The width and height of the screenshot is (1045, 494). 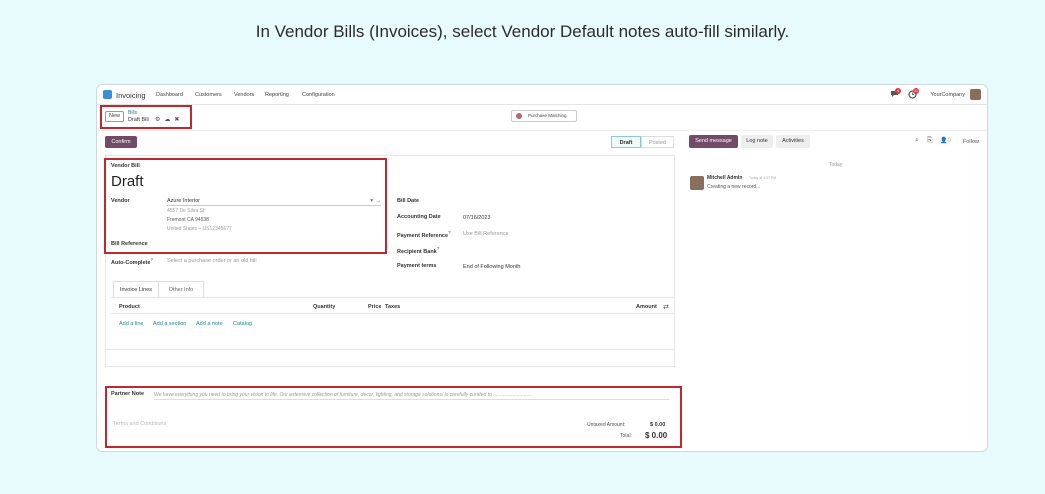 I want to click on menu-dashboard: Dashboard, so click(x=169, y=95).